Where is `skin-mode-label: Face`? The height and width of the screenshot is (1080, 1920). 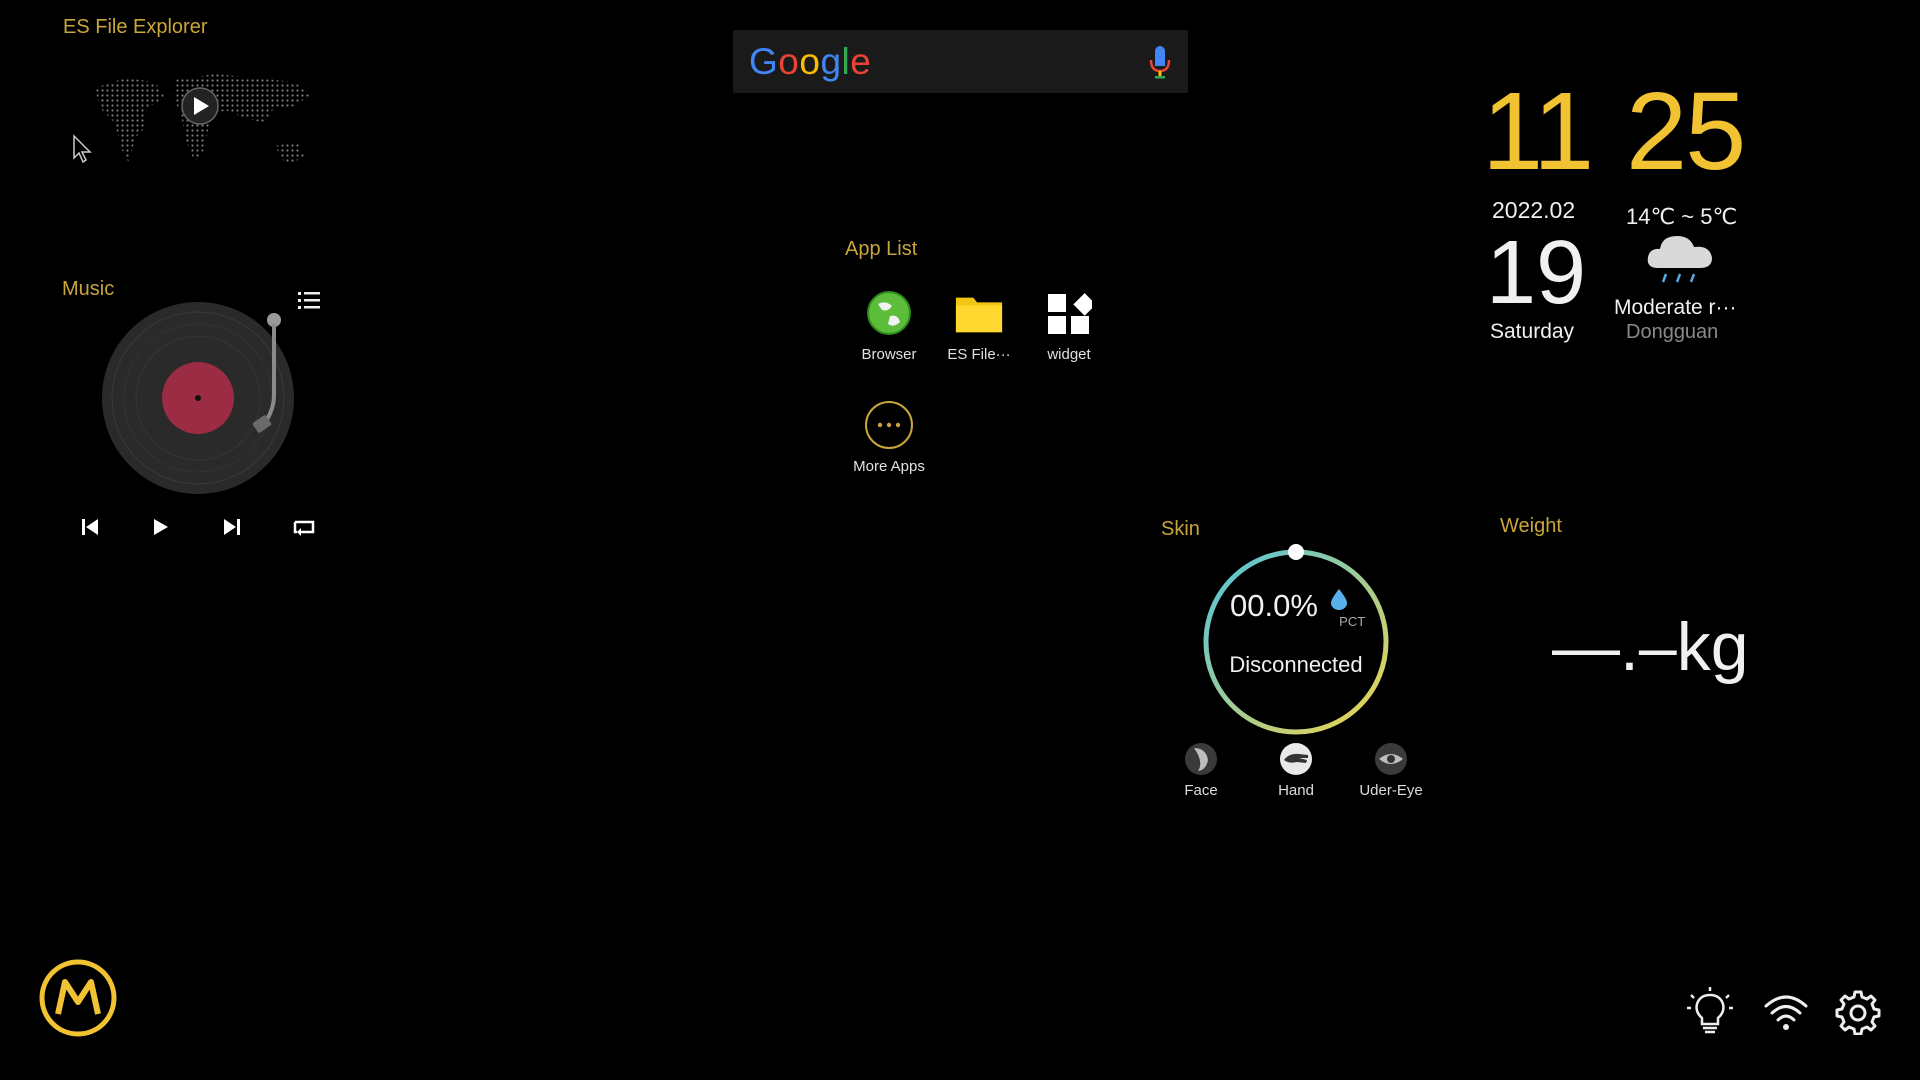
skin-mode-label: Face is located at coordinates (1201, 790).